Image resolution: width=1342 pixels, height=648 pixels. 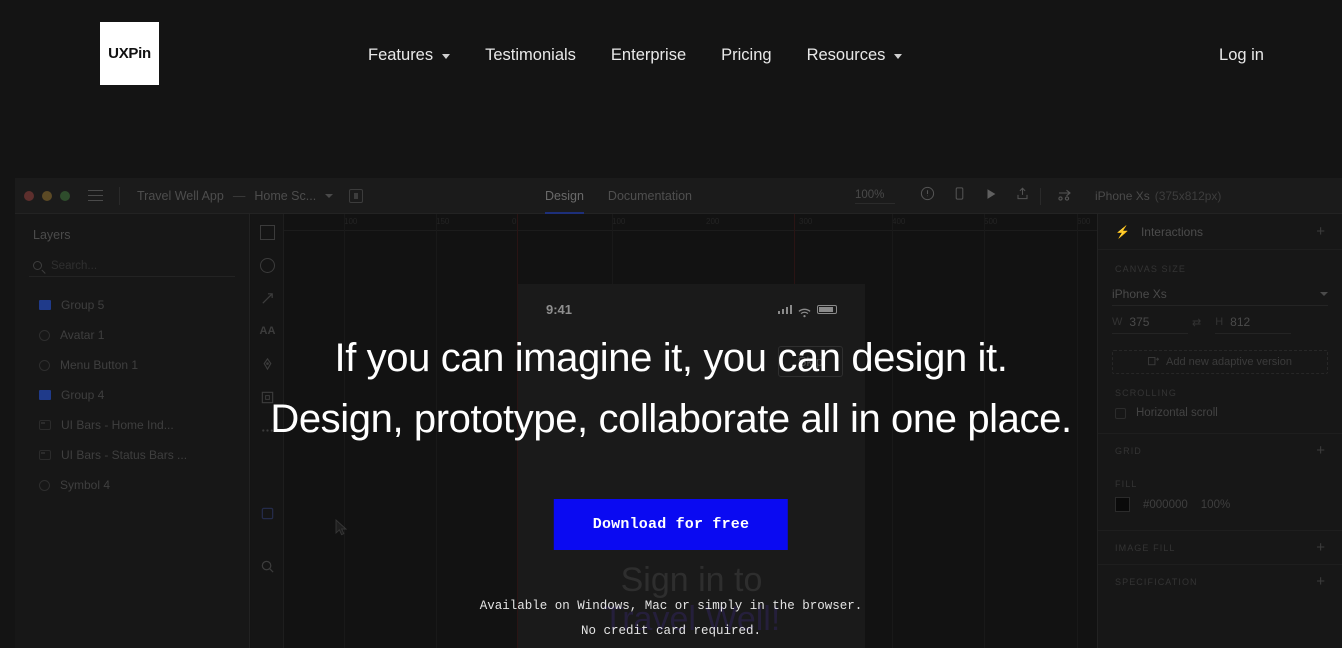 I want to click on share-icon, so click(x=1022, y=196).